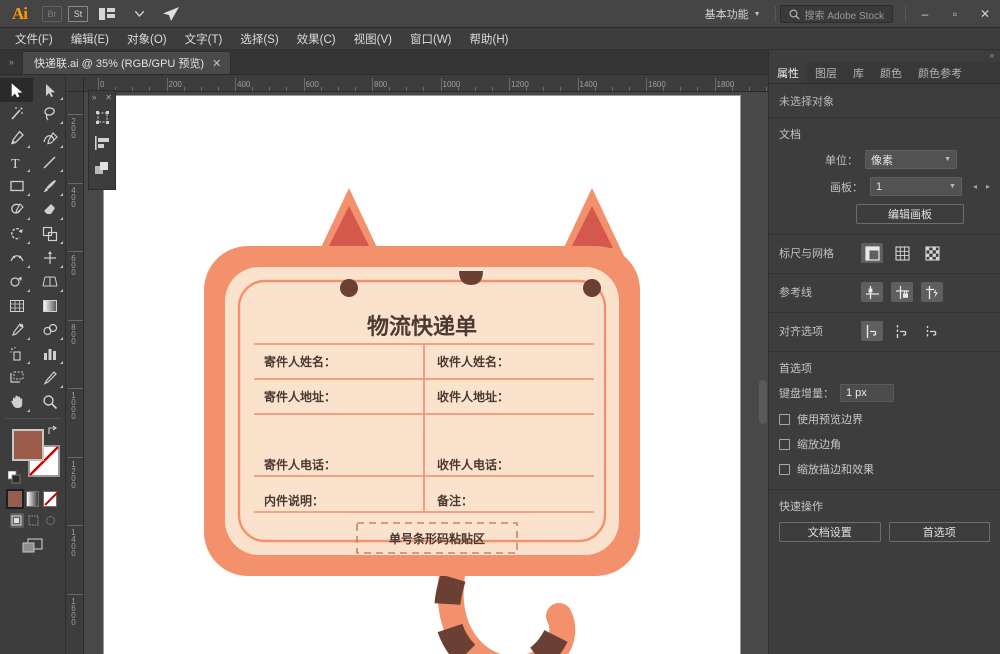 This screenshot has width=1000, height=654. I want to click on tab-layers: 图层, so click(826, 72).